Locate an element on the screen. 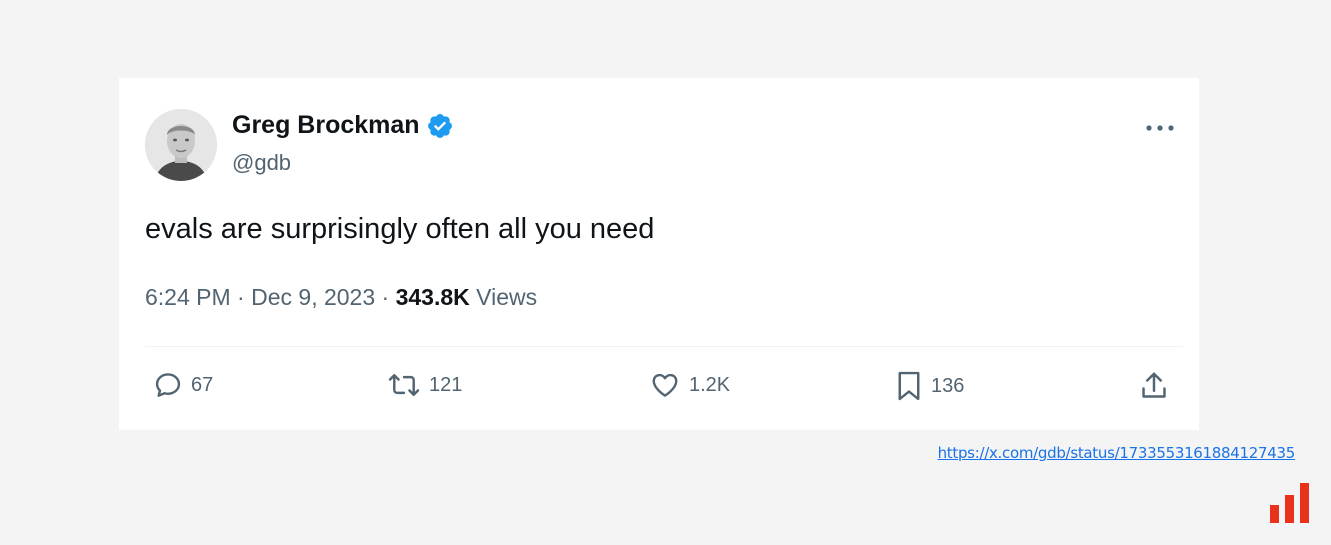 The image size is (1331, 545). like-button: 1.2K is located at coordinates (689, 385).